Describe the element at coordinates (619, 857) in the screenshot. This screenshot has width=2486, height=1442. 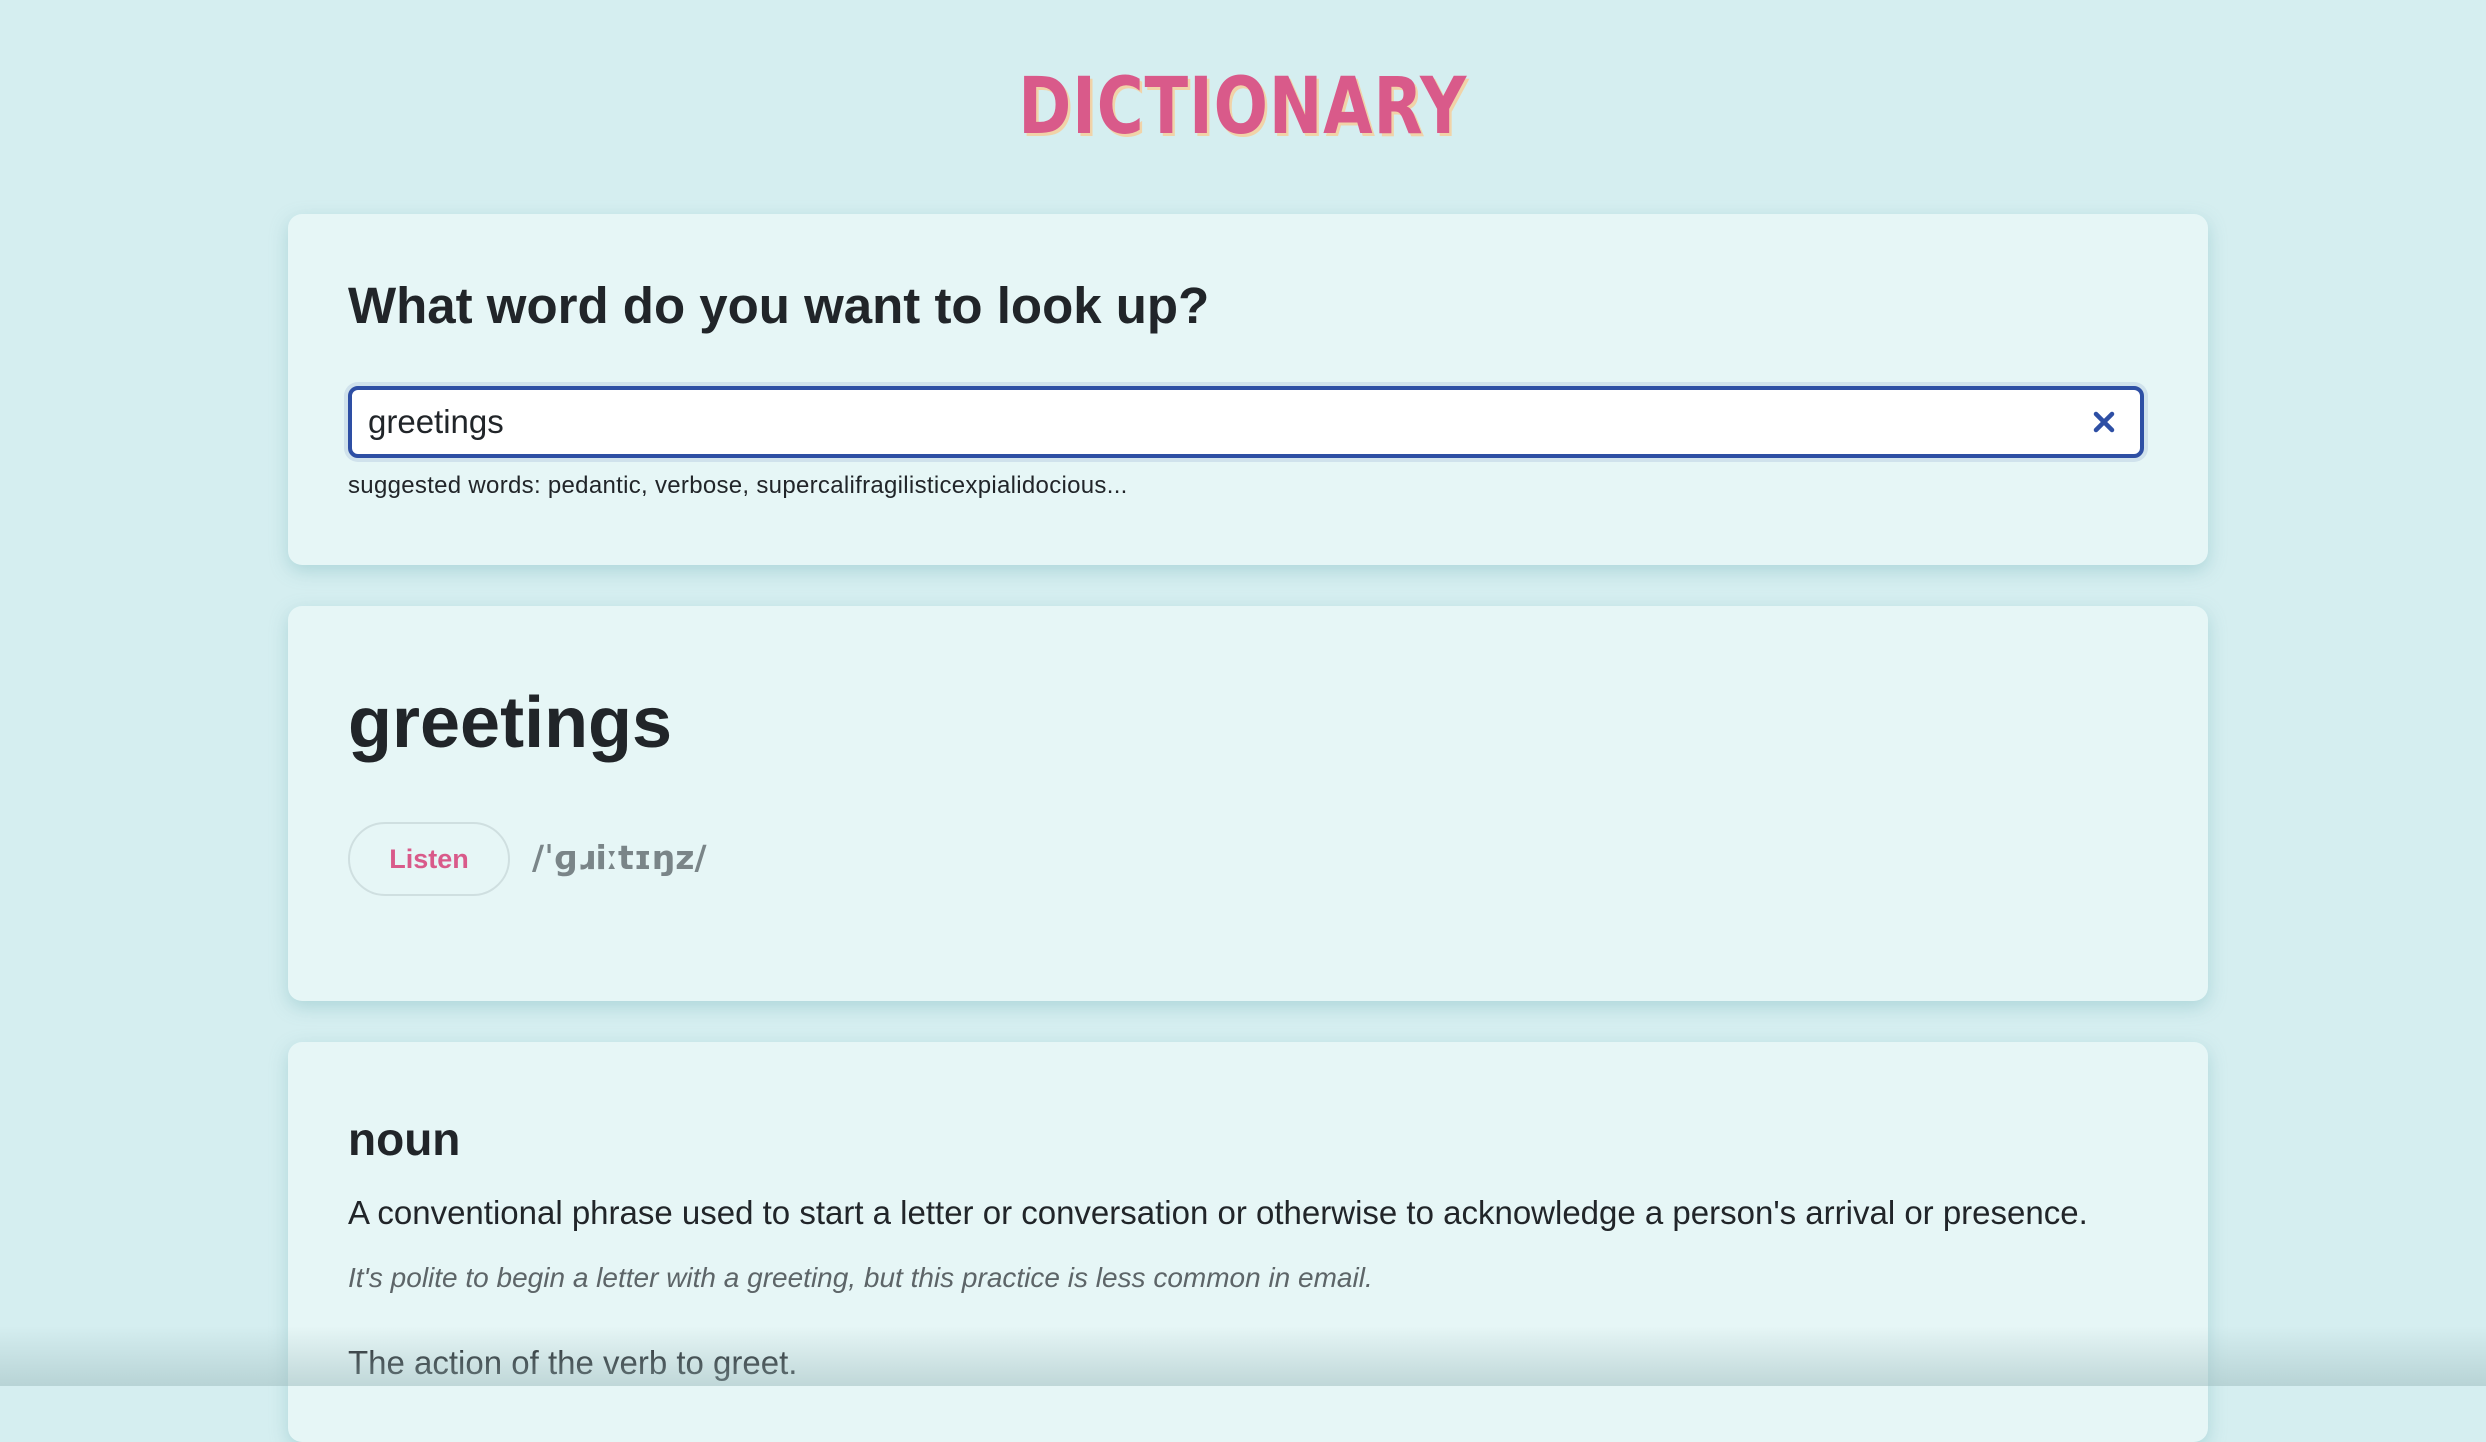
I see `phonetic-text: /ˈɡɹiːtɪŋz/` at that location.